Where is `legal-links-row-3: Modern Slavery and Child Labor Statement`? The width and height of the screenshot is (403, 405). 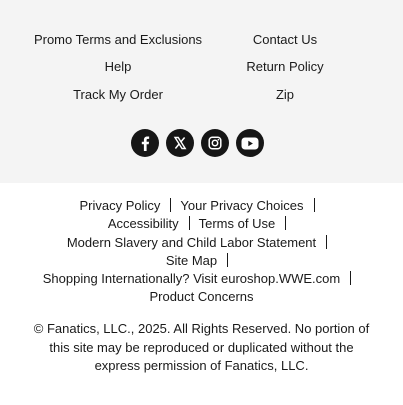 legal-links-row-3: Modern Slavery and Child Labor Statement is located at coordinates (201, 243).